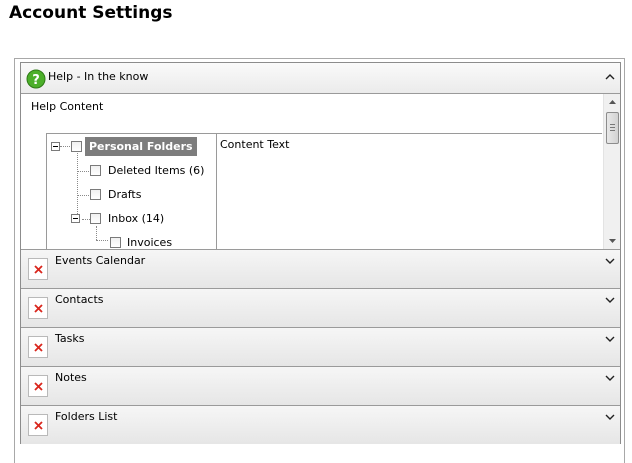  I want to click on tree-node-drafts: Drafts, so click(131, 194).